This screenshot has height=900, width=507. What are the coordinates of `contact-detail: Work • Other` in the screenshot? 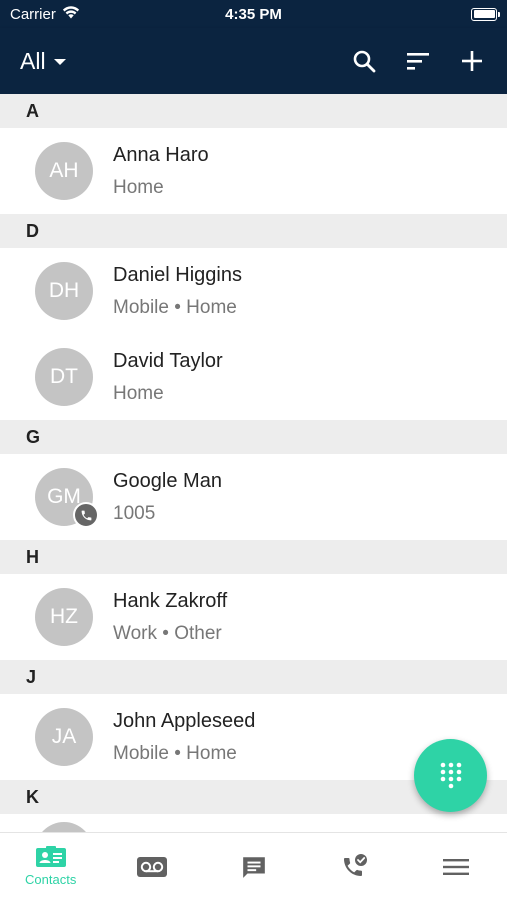 It's located at (167, 633).